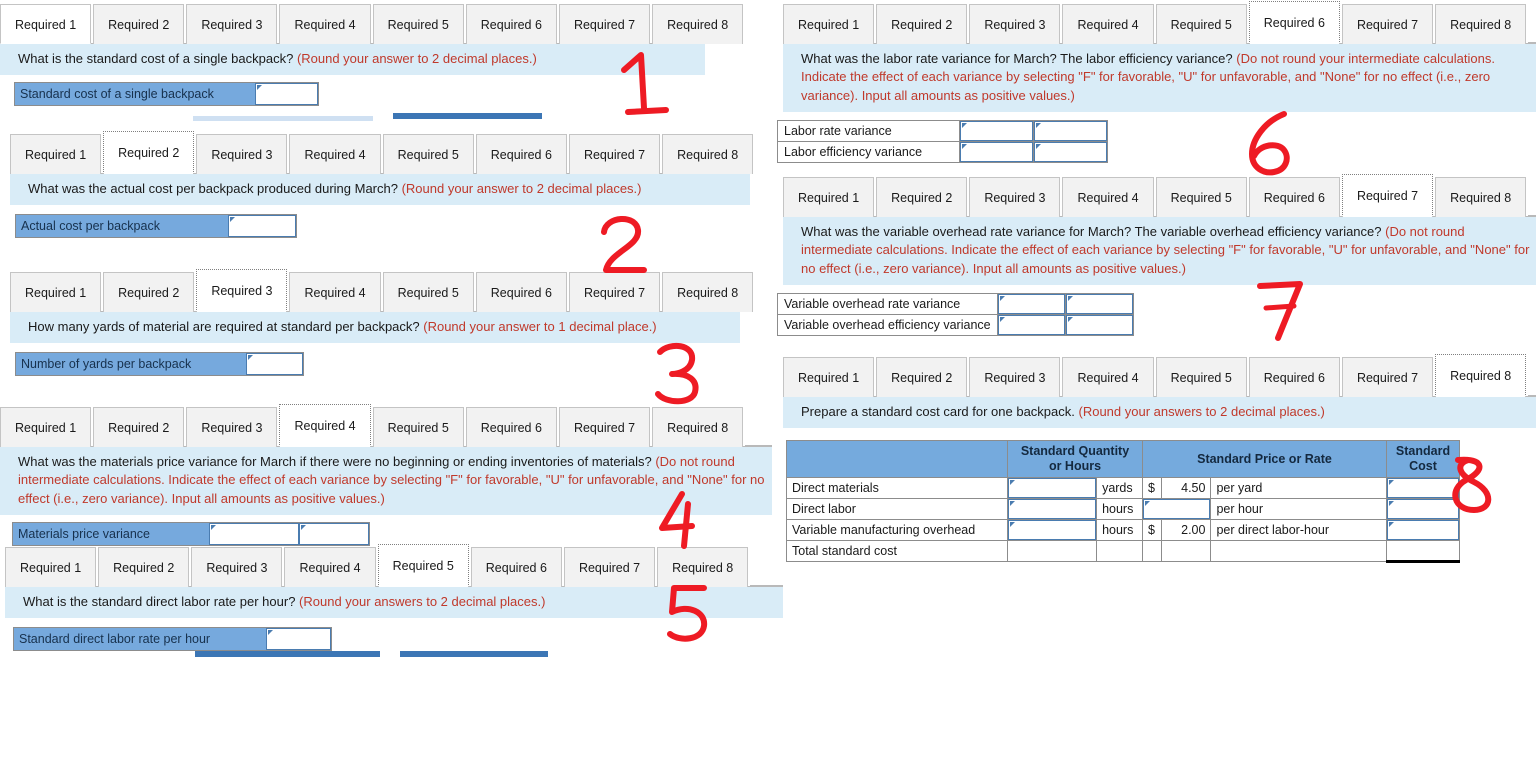  I want to click on tab-label: Required 4, so click(325, 25).